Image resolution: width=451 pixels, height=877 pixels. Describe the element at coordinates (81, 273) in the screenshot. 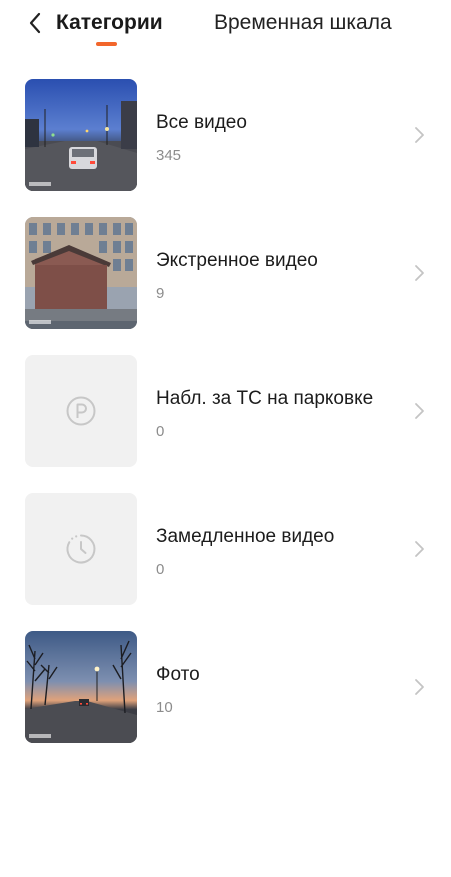

I see `thumbnail-garage-building` at that location.